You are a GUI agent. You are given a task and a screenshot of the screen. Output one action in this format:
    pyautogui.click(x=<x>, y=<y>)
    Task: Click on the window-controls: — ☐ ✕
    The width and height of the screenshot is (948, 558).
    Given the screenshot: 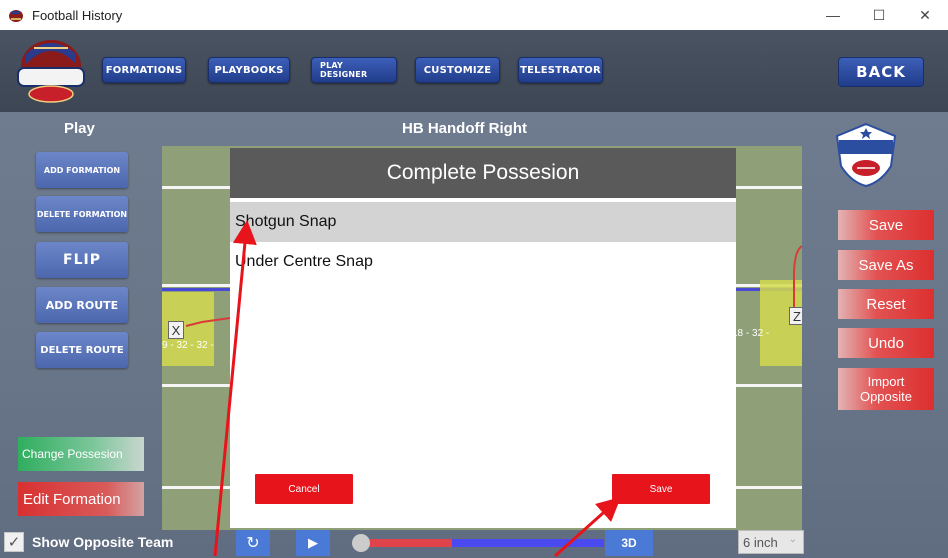 What is the action you would take?
    pyautogui.click(x=879, y=15)
    